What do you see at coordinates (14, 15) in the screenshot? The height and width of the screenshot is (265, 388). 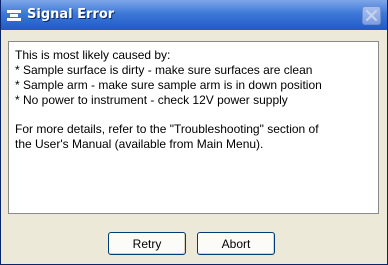 I see `app-window-icon` at bounding box center [14, 15].